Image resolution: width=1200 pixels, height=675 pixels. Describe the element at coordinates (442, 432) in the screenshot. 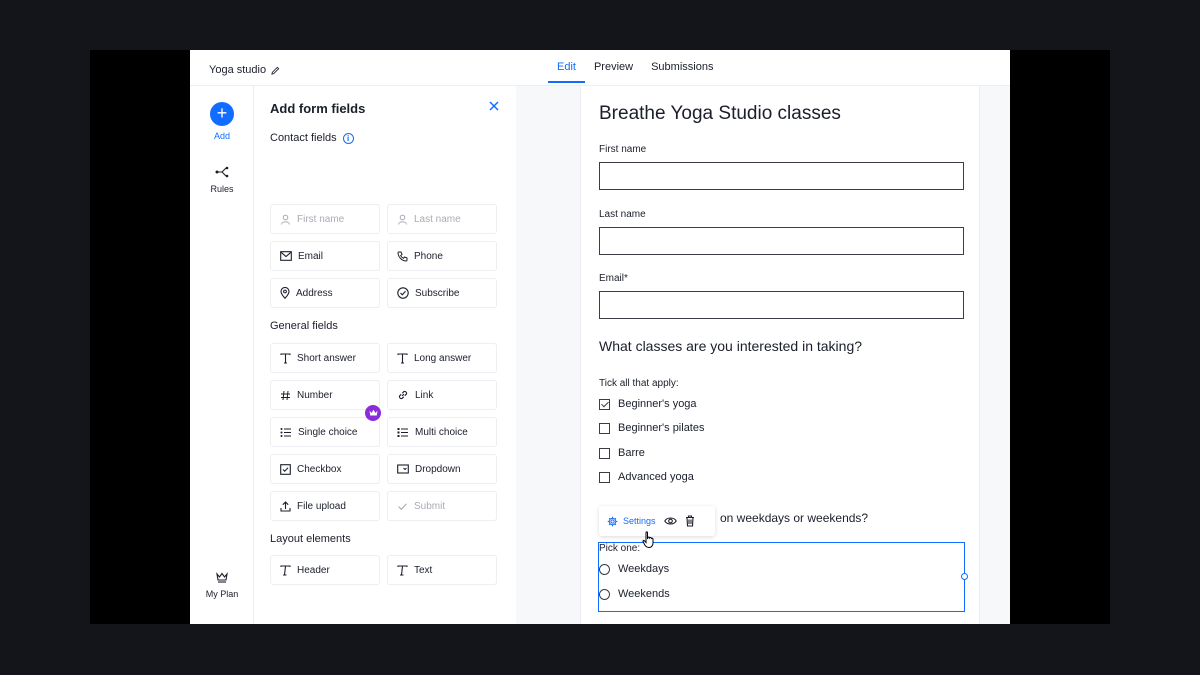

I see `field-multi-choice: Multi choice` at that location.